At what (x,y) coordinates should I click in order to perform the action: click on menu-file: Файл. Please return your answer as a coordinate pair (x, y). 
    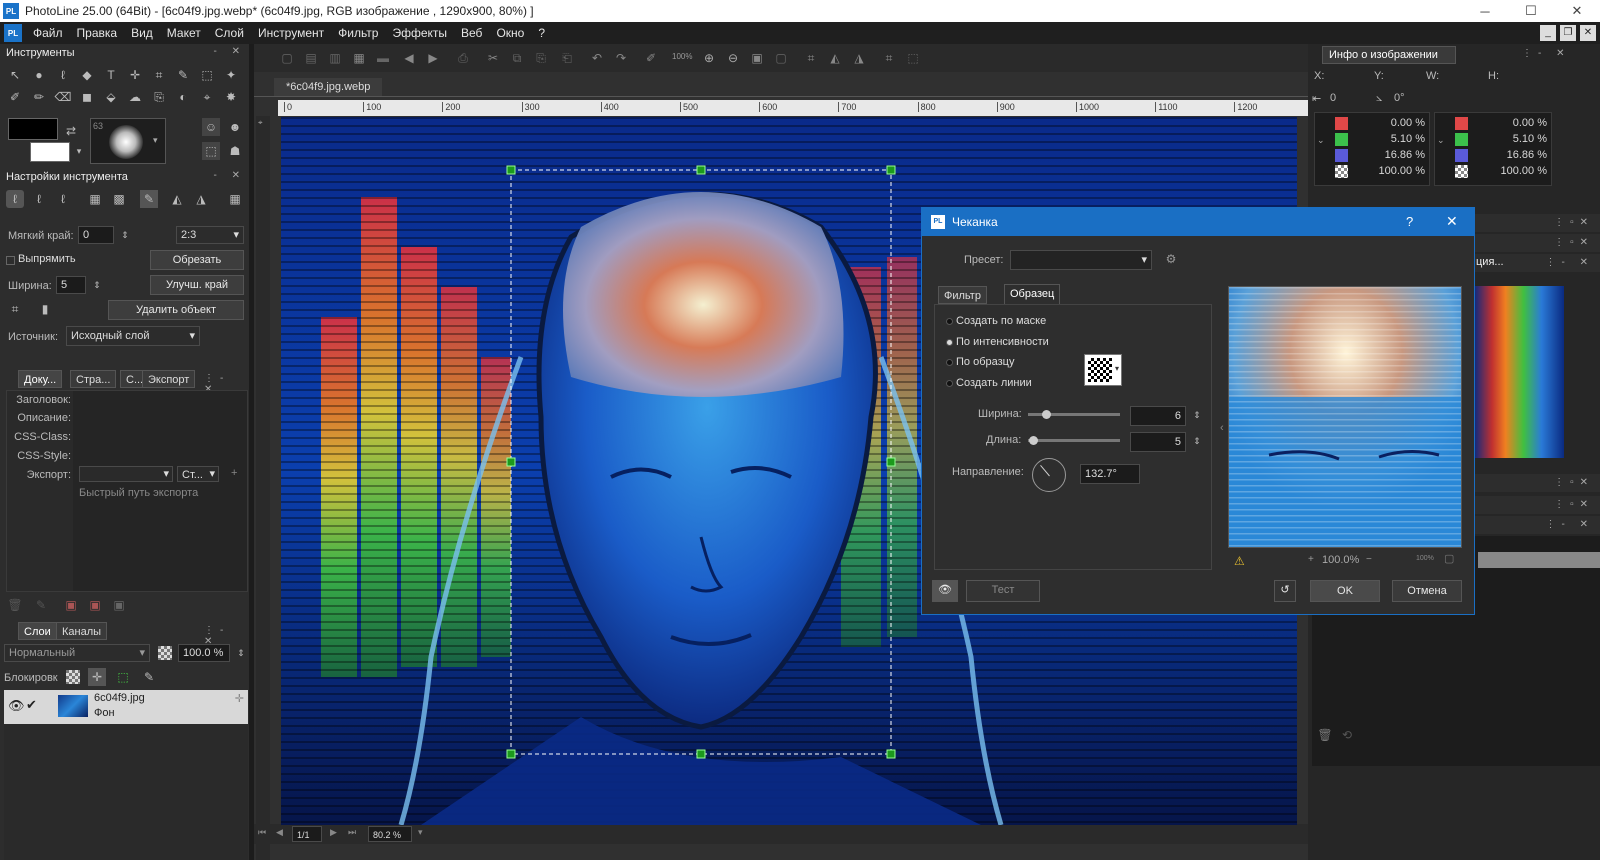
    Looking at the image, I should click on (48, 33).